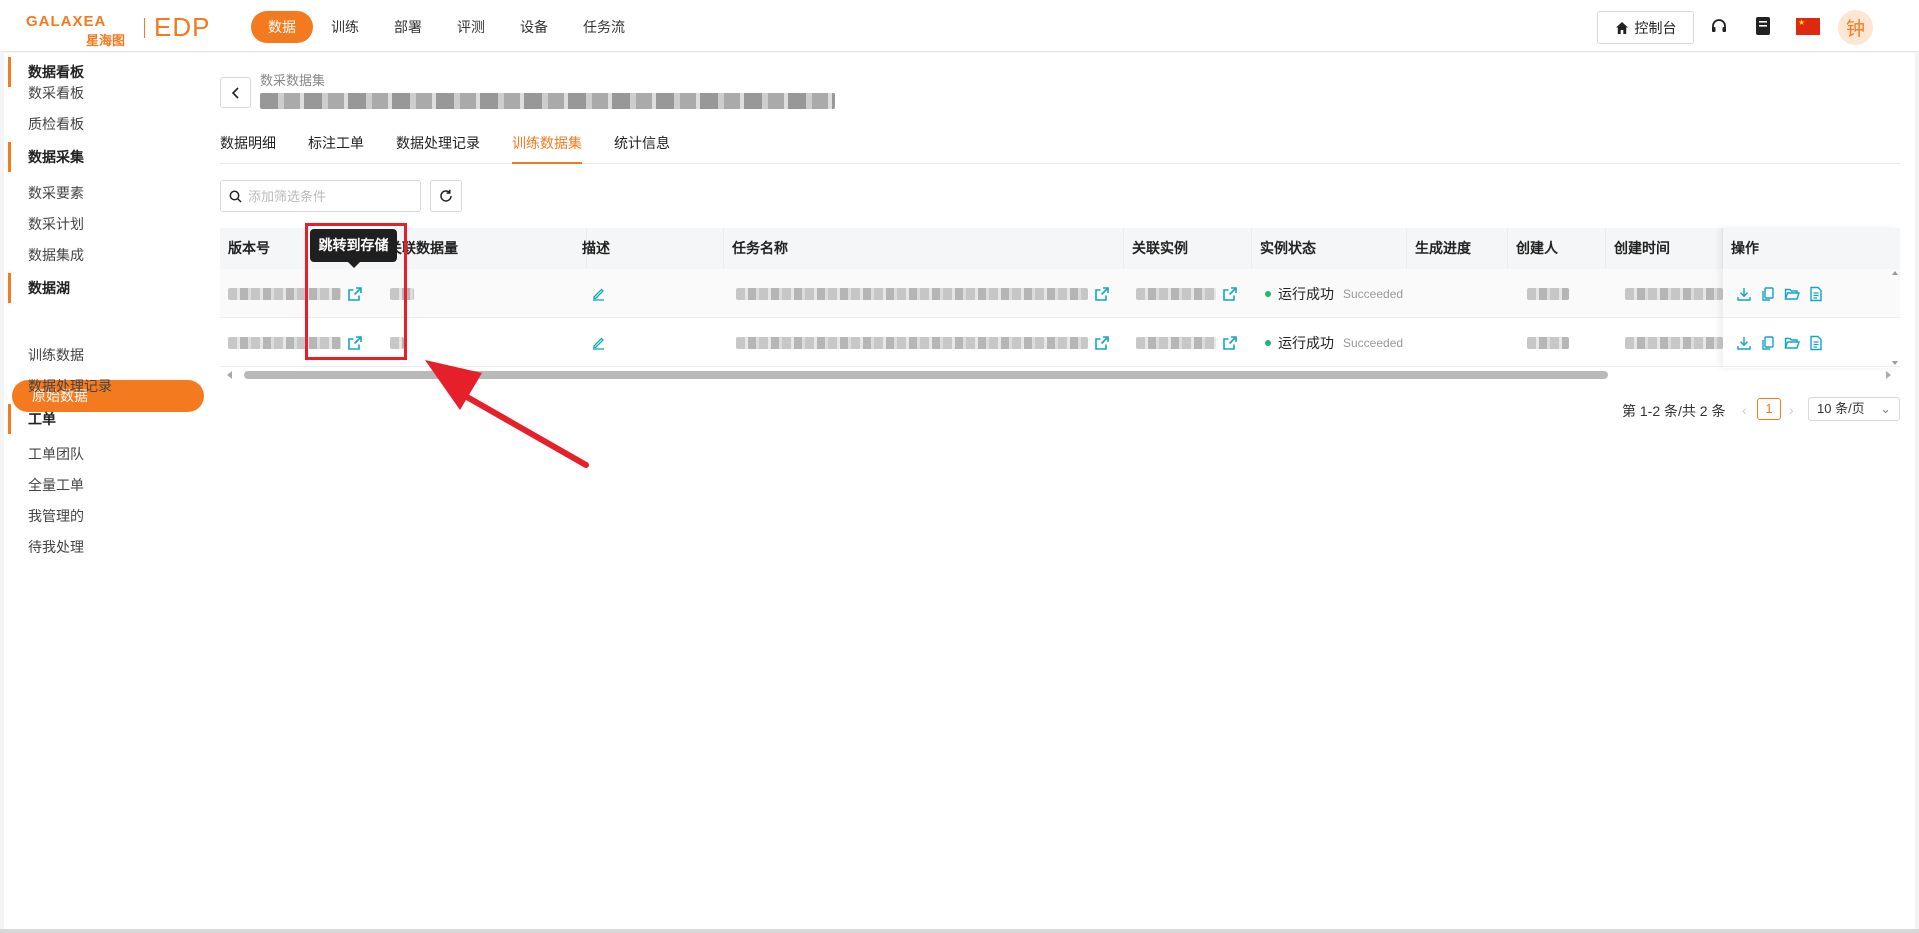 This screenshot has width=1919, height=933. Describe the element at coordinates (106, 419) in the screenshot. I see `sidebar-group-work-order: 工单` at that location.